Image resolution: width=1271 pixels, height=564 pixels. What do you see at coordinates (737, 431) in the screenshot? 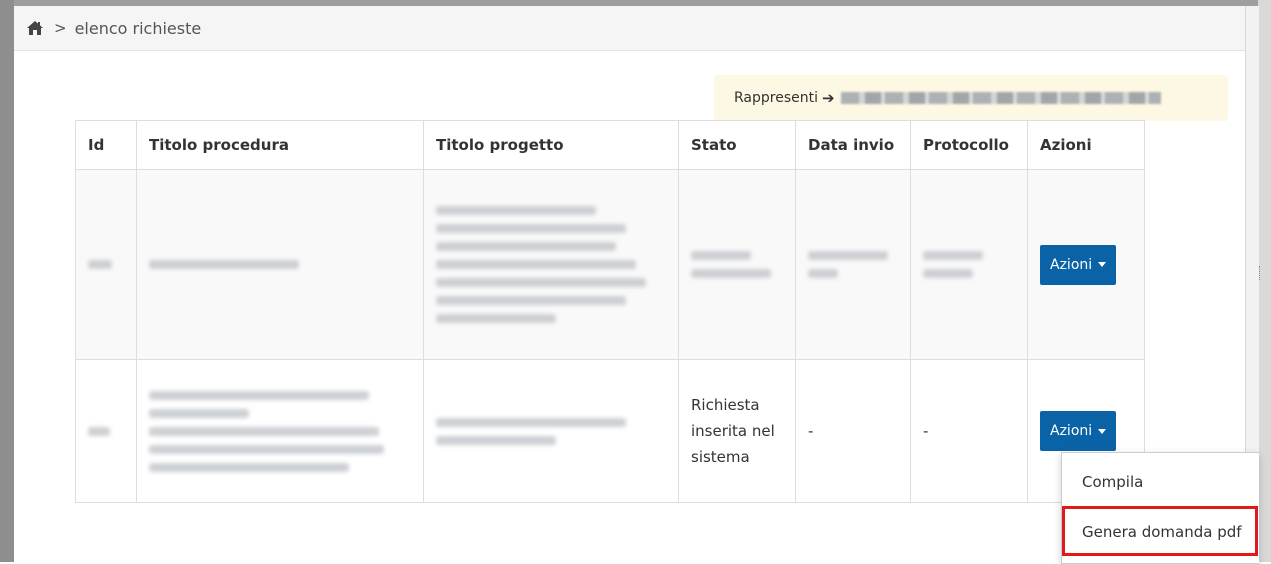
I see `cell-stato: Richiesta inserita nel sistema` at bounding box center [737, 431].